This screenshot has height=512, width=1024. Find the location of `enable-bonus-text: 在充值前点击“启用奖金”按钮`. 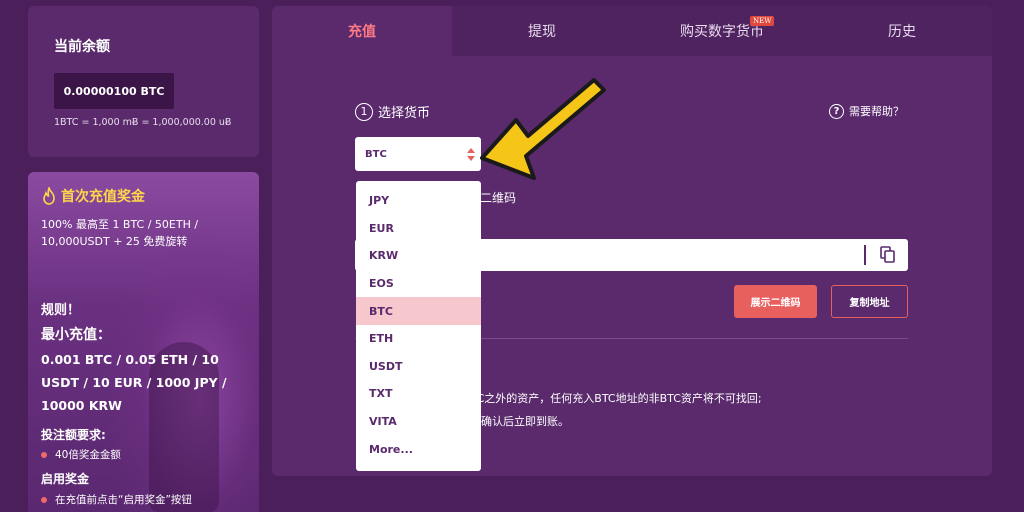

enable-bonus-text: 在充值前点击“启用奖金”按钮 is located at coordinates (123, 500).